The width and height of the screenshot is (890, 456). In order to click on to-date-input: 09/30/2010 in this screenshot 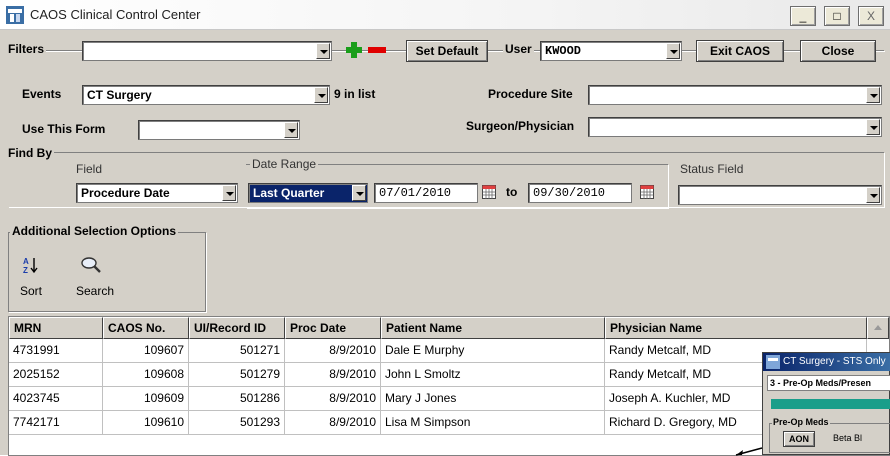, I will do `click(580, 193)`.